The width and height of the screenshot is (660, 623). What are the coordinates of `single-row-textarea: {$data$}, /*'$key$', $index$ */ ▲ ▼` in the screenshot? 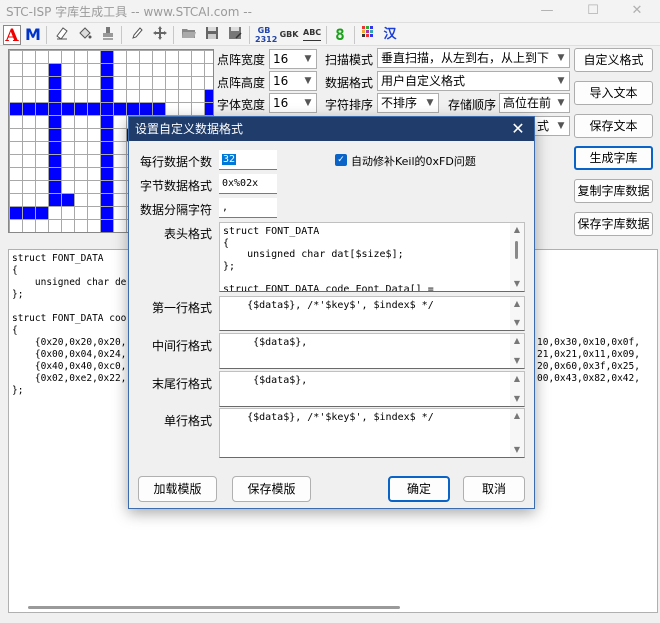 It's located at (372, 433).